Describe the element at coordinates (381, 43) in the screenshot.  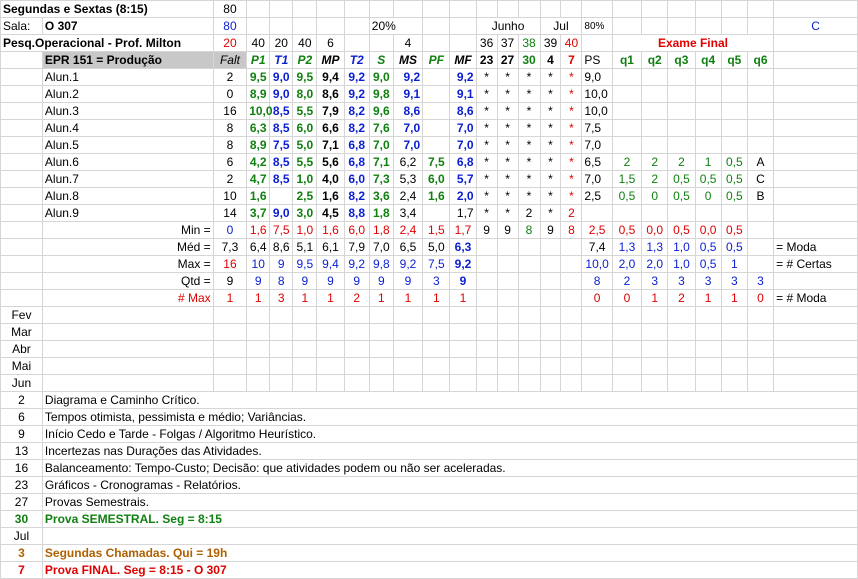
I see `weight-cell` at that location.